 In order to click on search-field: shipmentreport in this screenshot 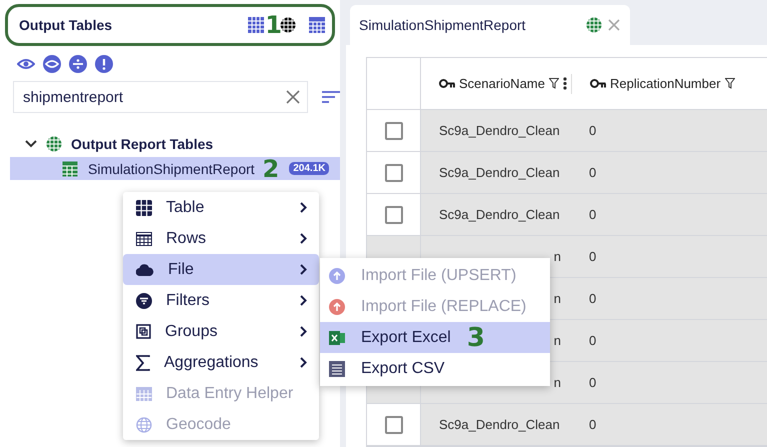, I will do `click(160, 97)`.